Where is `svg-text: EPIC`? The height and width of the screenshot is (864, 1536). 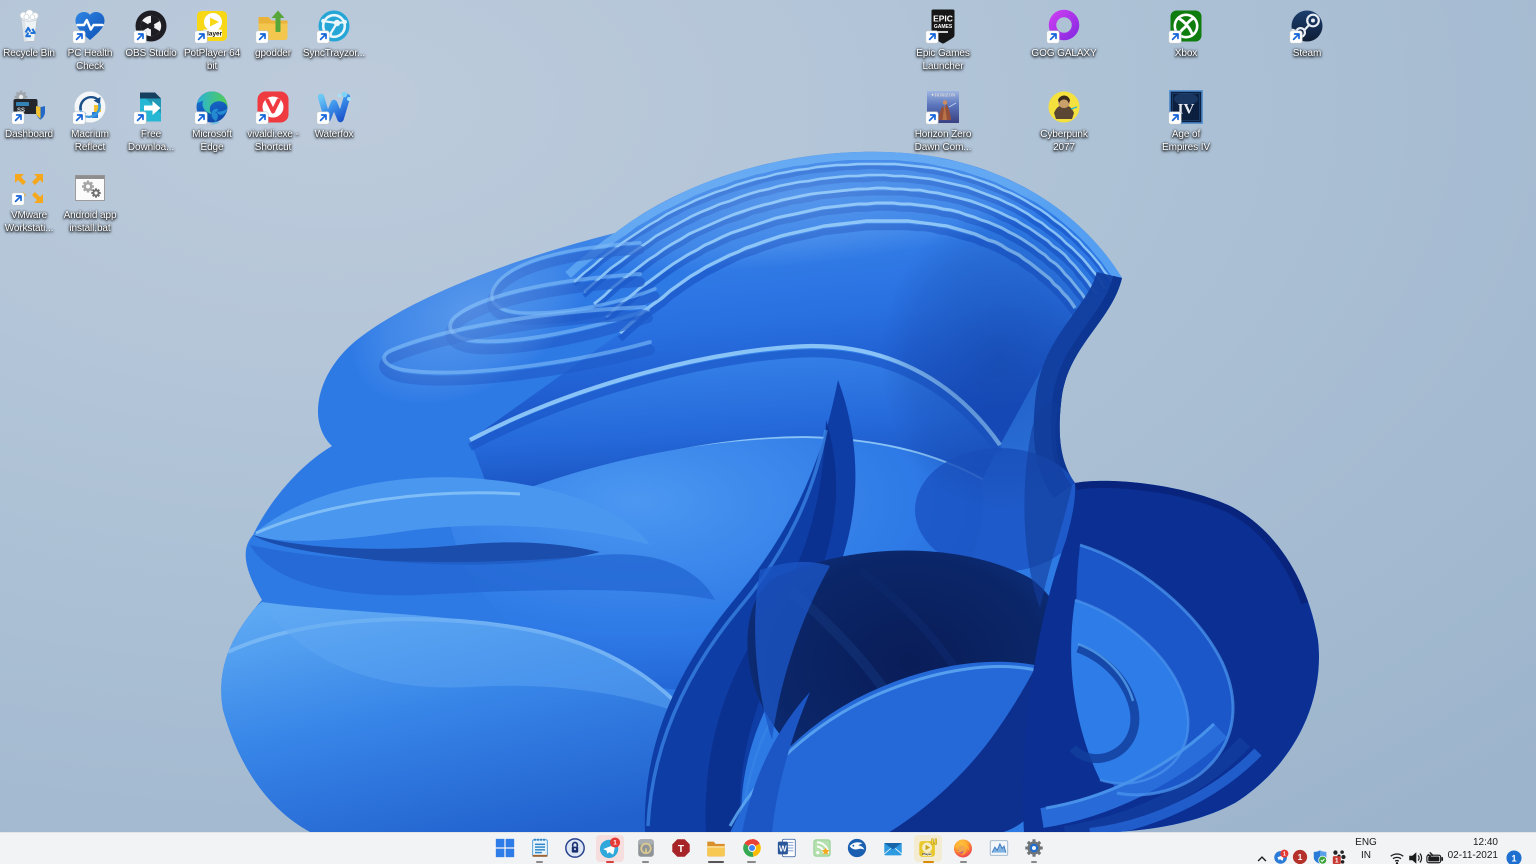
svg-text: EPIC is located at coordinates (943, 19).